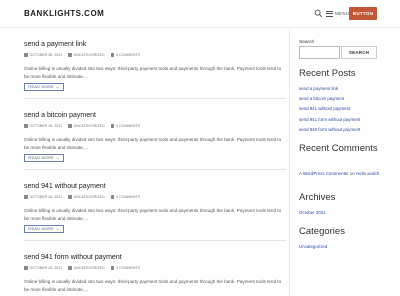 The image size is (400, 296). What do you see at coordinates (200, 14) in the screenshot?
I see `site-header: BANKLIGHTS.COM MENU BUTTON` at bounding box center [200, 14].